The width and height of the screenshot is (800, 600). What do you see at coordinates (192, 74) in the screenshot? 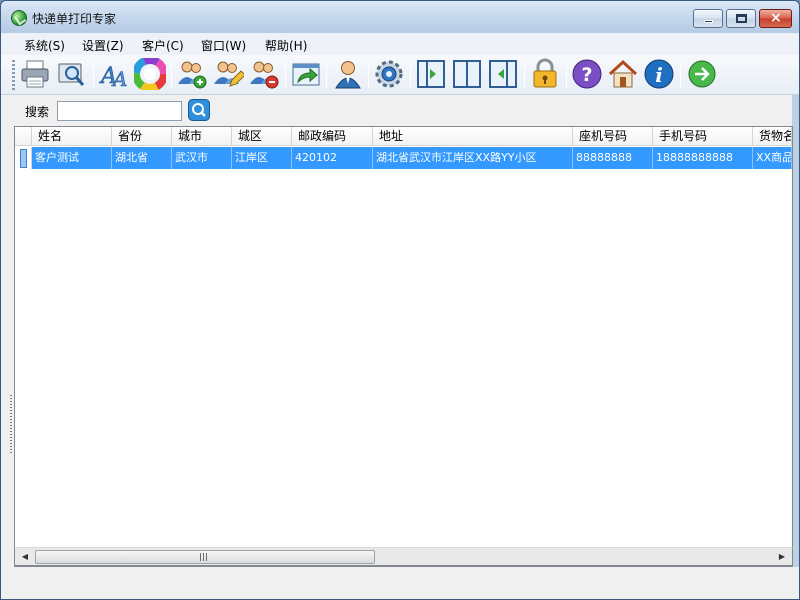
I see `add-customer-icon` at bounding box center [192, 74].